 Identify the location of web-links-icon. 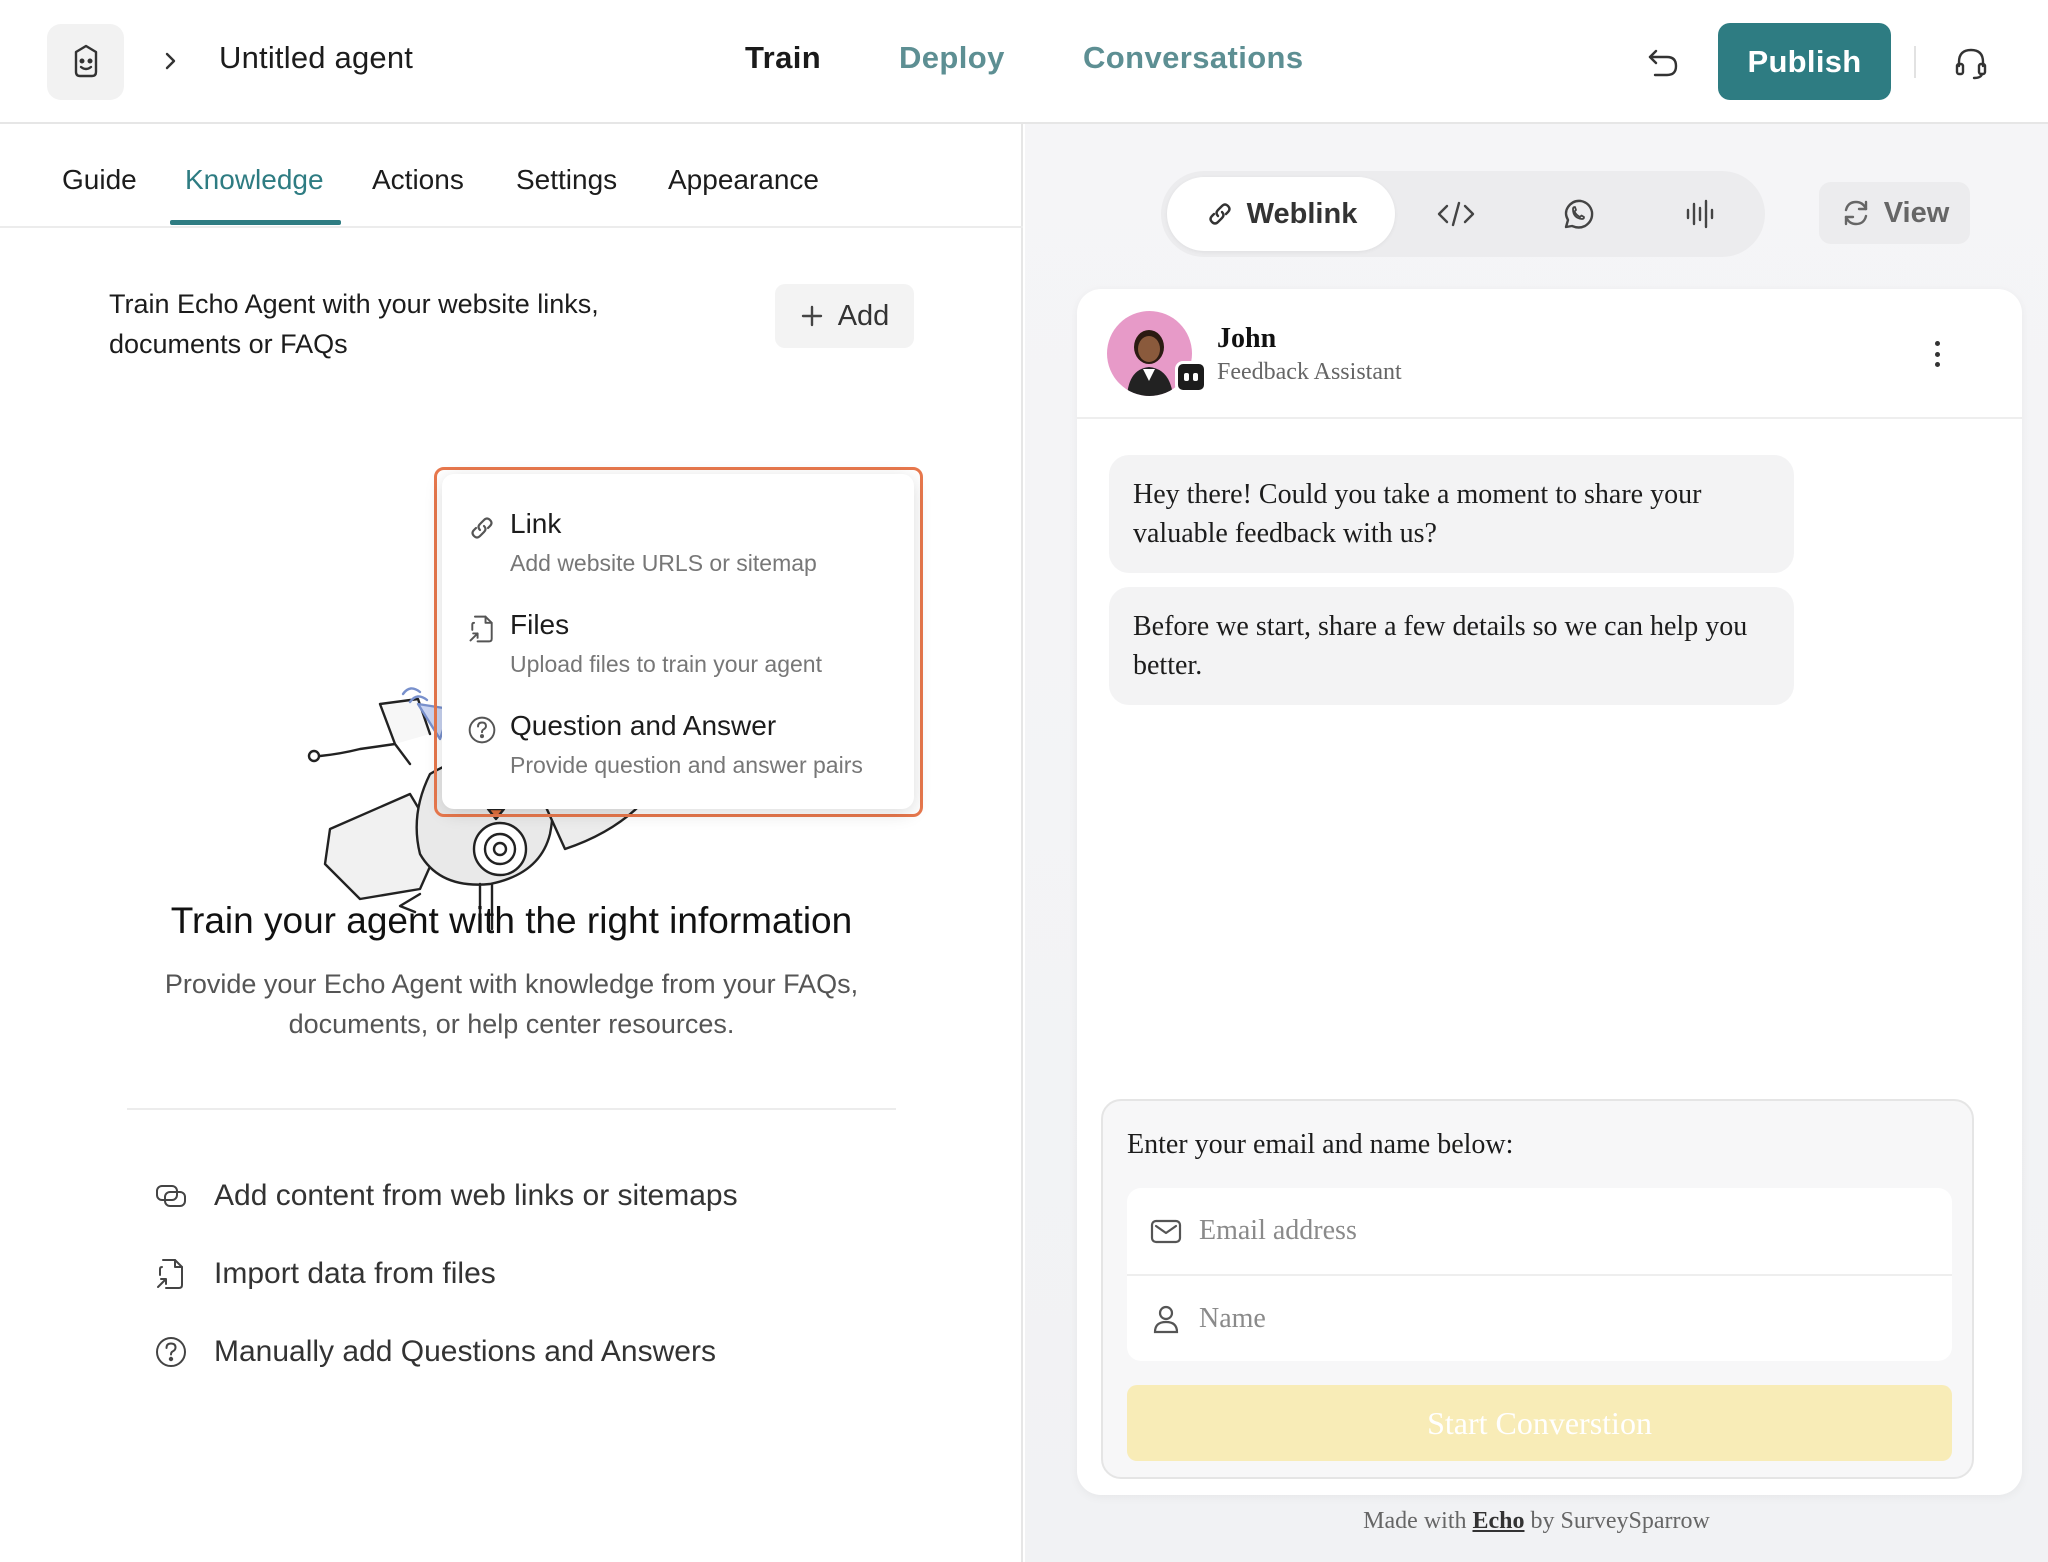
(171, 1196).